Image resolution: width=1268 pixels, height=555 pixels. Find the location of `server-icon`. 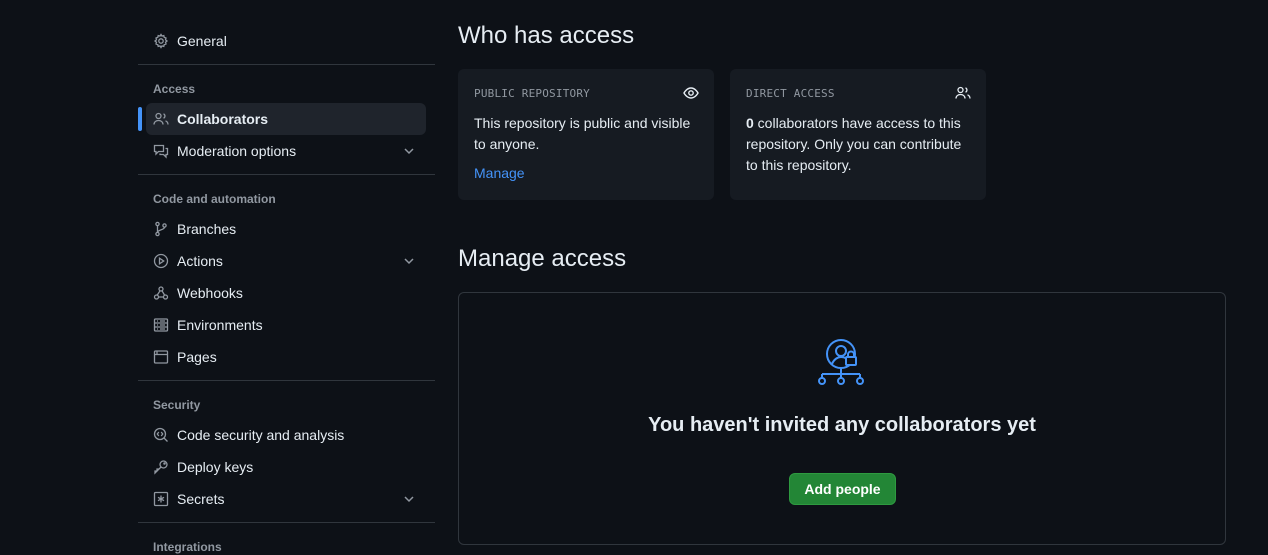

server-icon is located at coordinates (161, 325).